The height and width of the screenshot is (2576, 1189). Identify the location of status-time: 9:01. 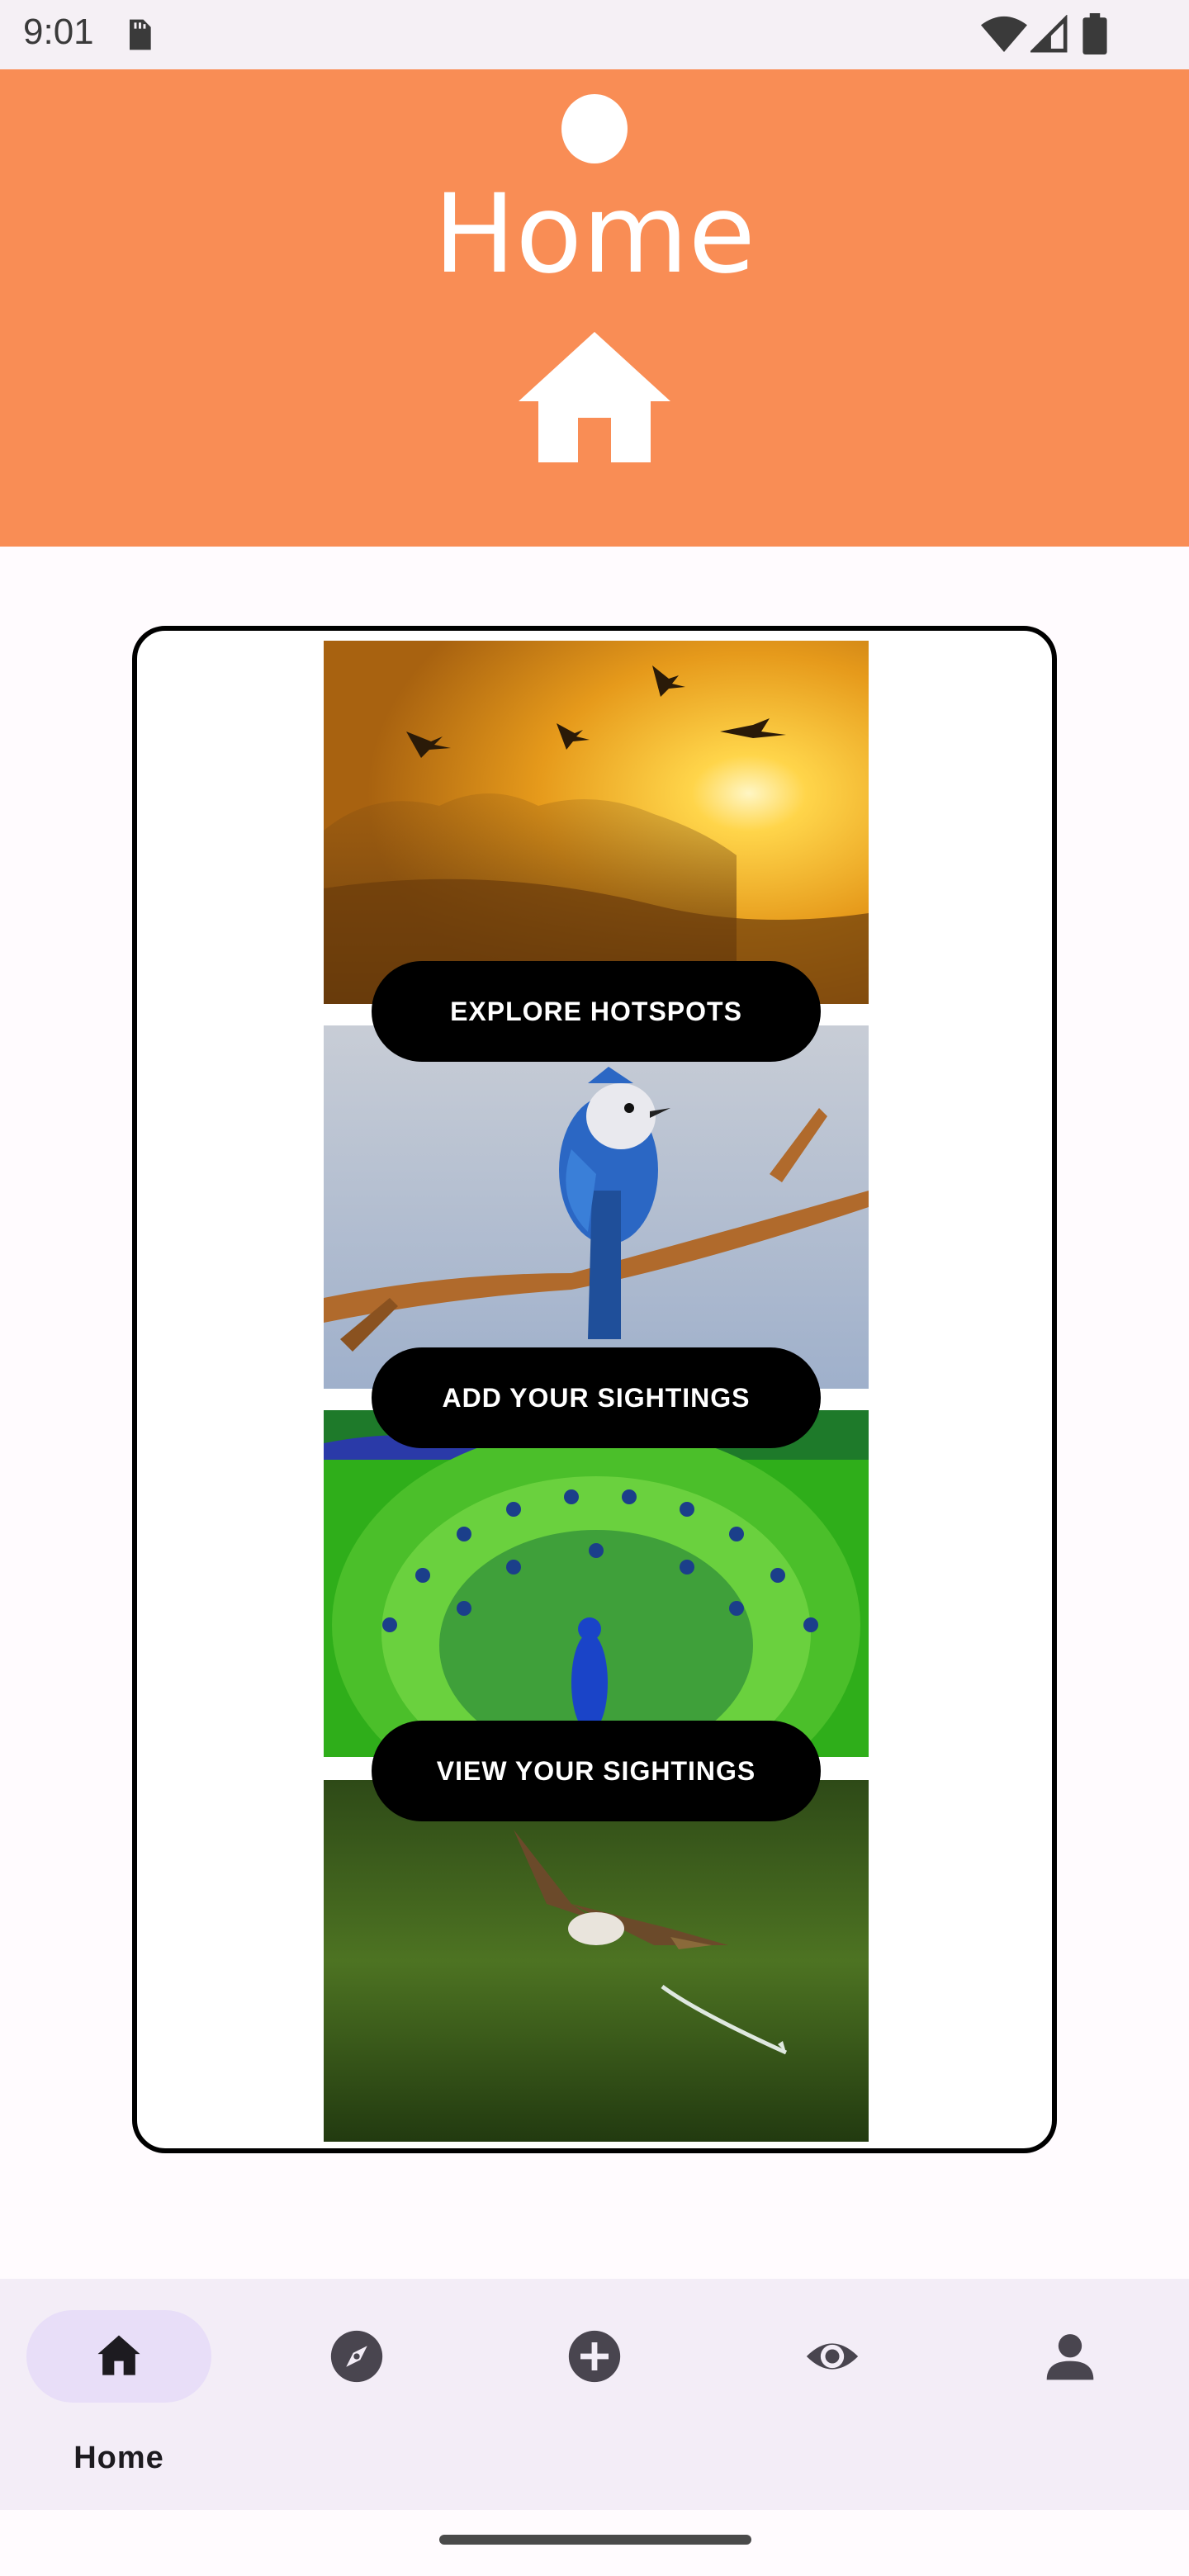
(58, 32).